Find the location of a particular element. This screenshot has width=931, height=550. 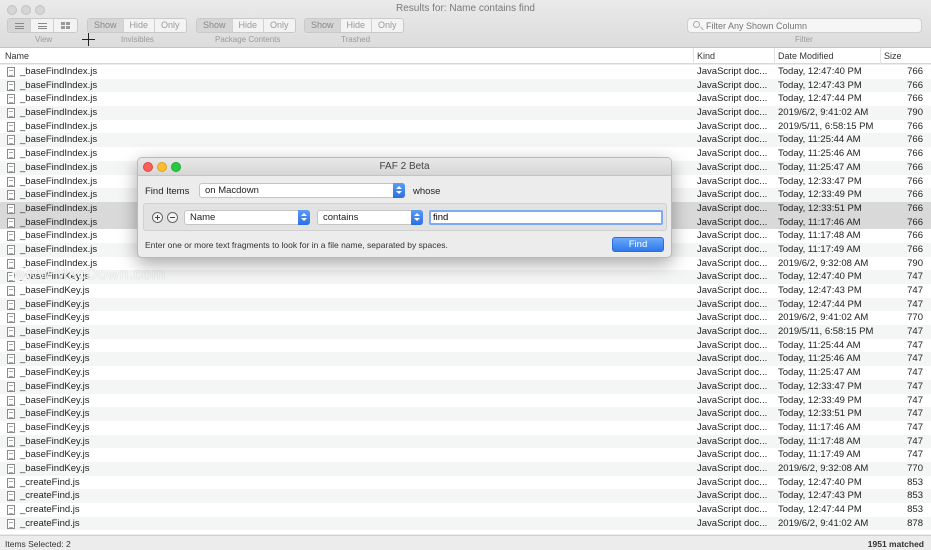

package-contents-hide: Hide is located at coordinates (249, 25).